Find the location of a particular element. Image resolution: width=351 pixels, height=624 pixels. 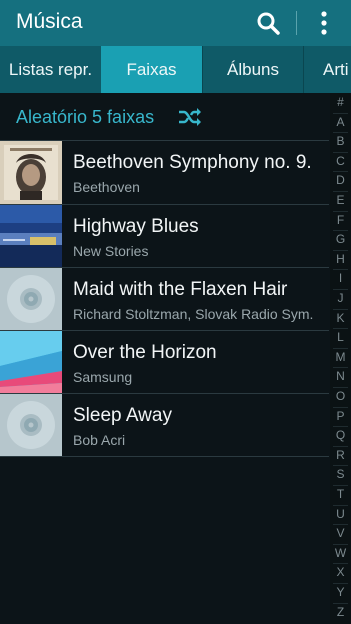

track-artist: Richard Stoltzman, Slovak Radio Sym. is located at coordinates (193, 314).